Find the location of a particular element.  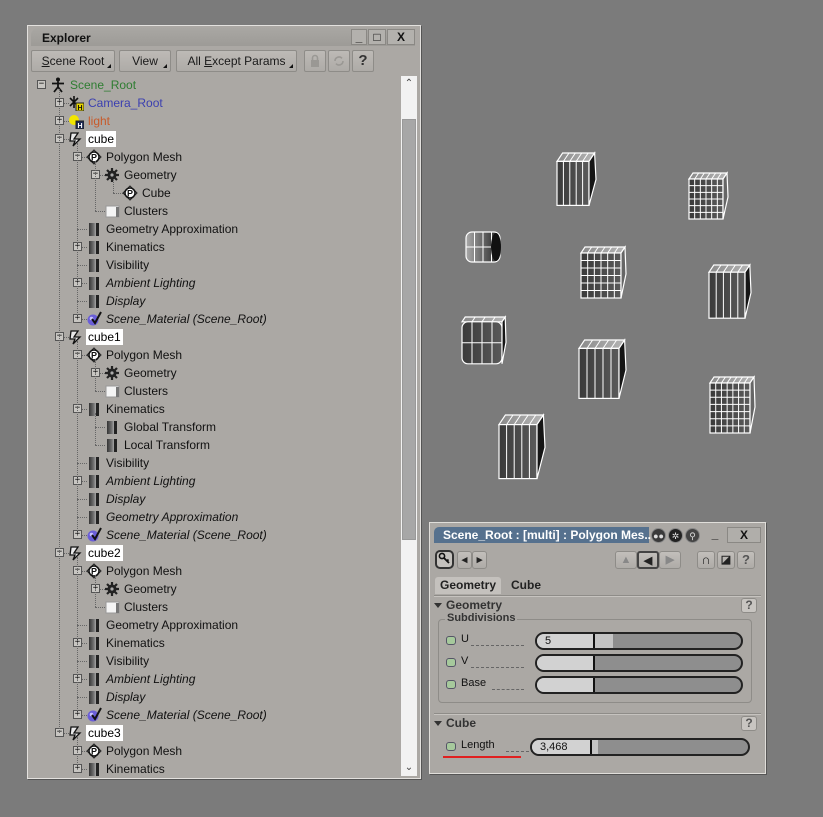

move-right-button: ▶ is located at coordinates (670, 560).